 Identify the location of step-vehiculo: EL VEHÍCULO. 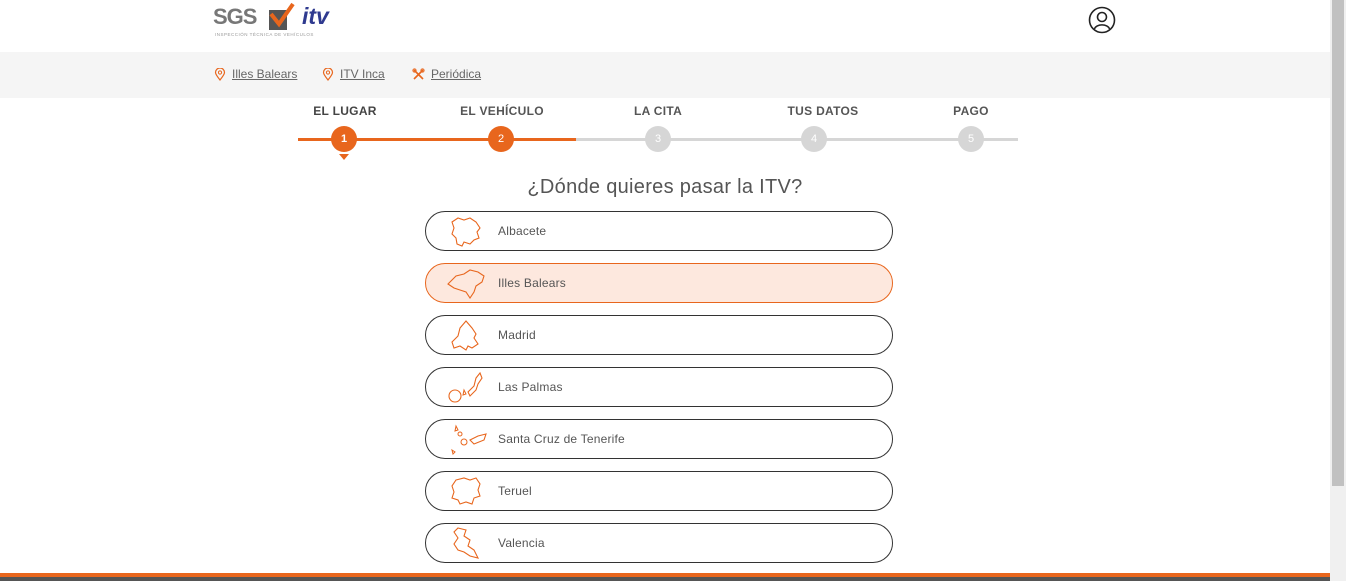
(502, 114).